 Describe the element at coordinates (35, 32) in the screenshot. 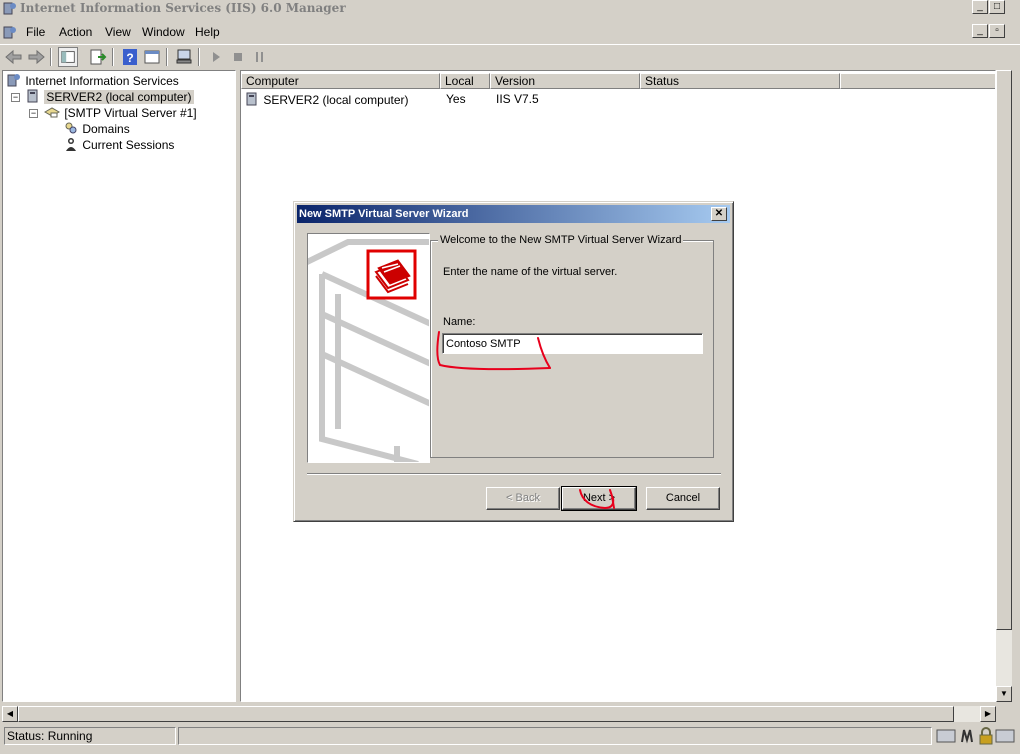

I see `menu-file: File` at that location.